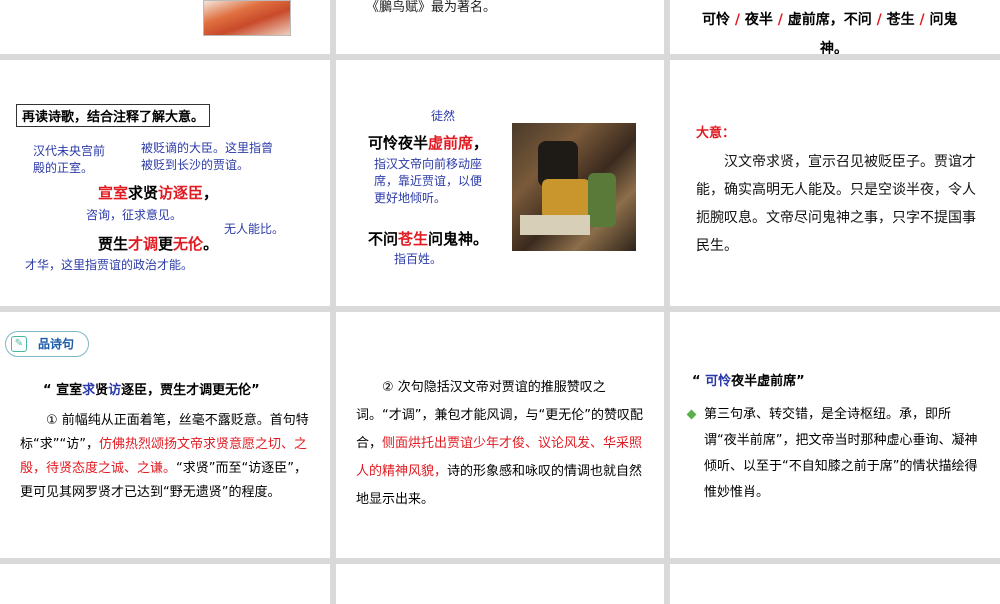  I want to click on pencil-icon: ✎, so click(19, 344).